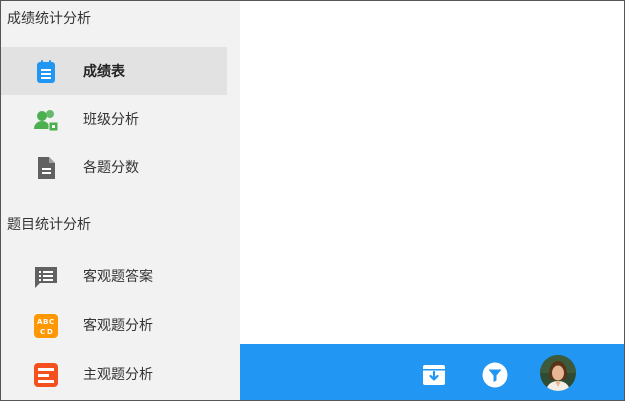  Describe the element at coordinates (118, 326) in the screenshot. I see `sidebar-item-label: 客观题分析` at that location.